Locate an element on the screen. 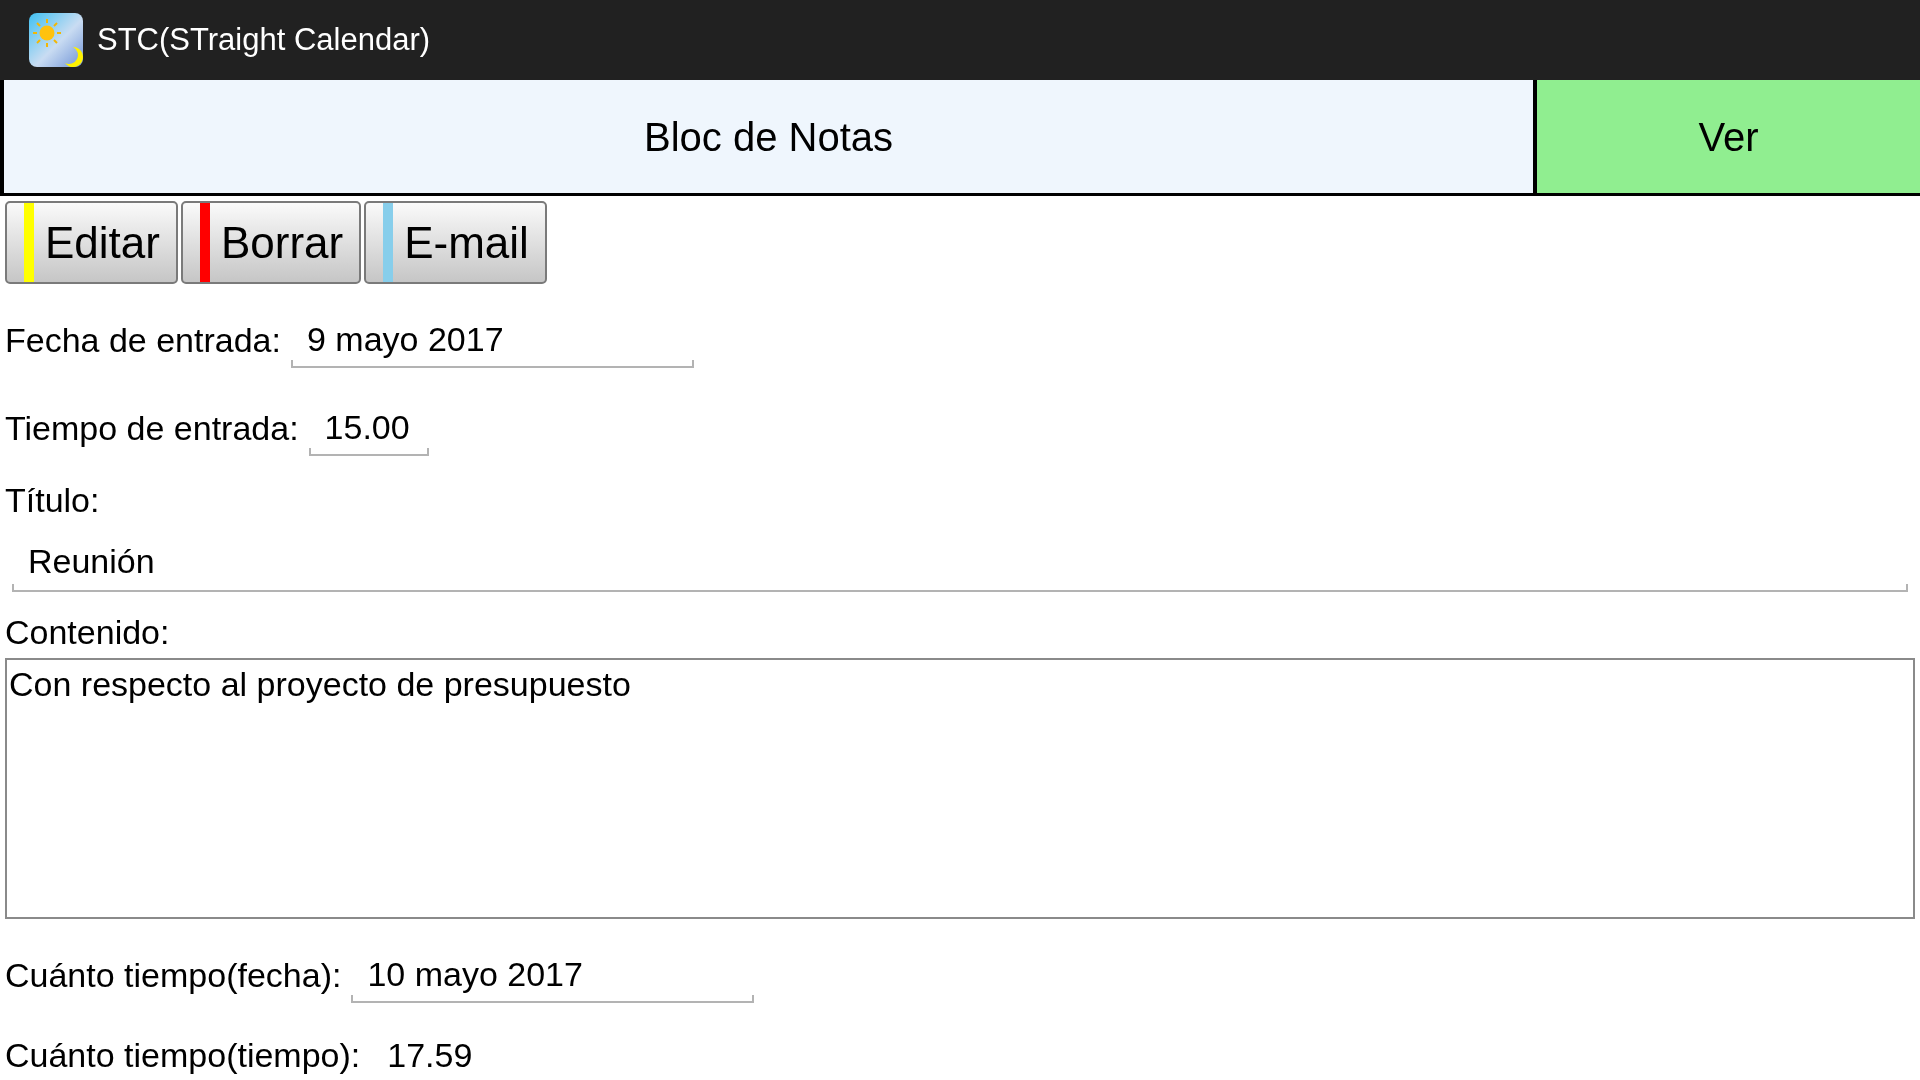 This screenshot has width=1920, height=1080. app-title: STC(STraight Calendar) is located at coordinates (264, 39).